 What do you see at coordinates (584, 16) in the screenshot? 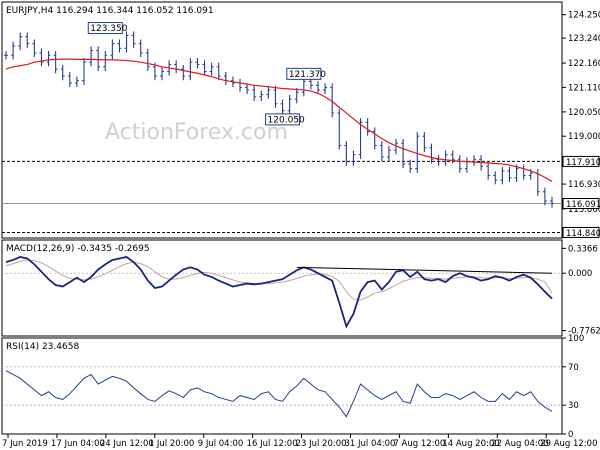
I see `price-y-tick-label: 124.250` at bounding box center [584, 16].